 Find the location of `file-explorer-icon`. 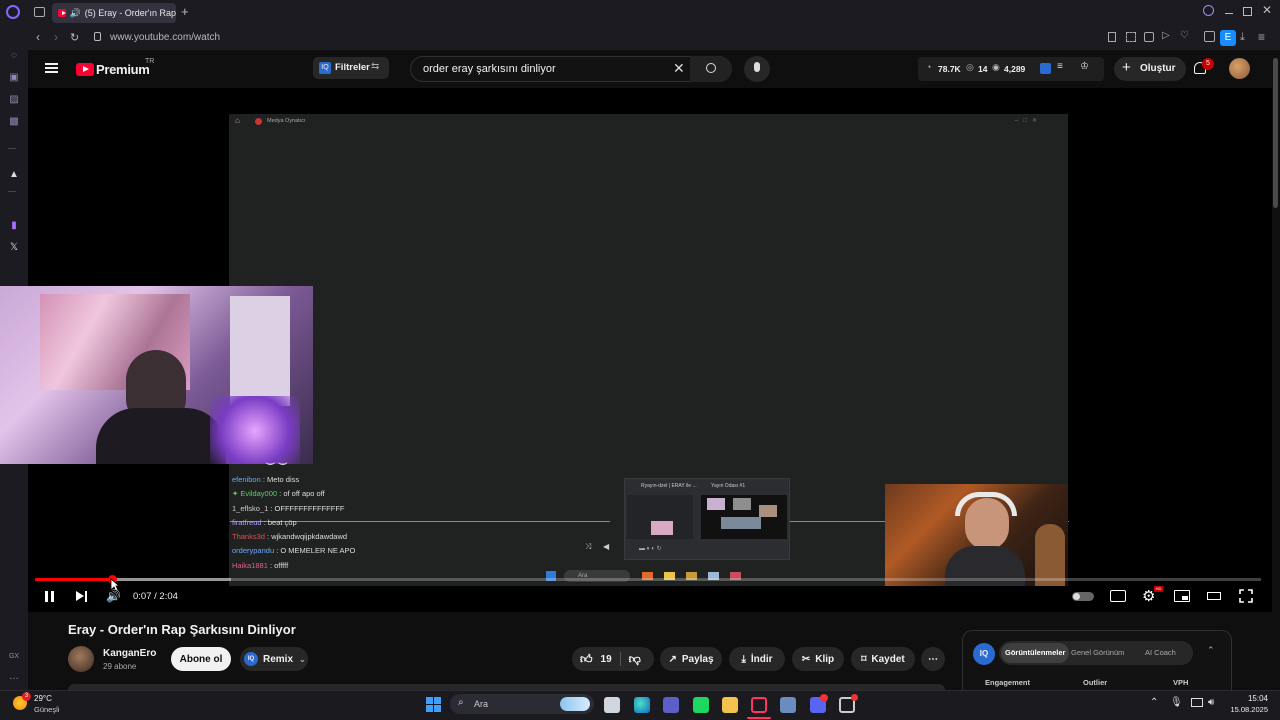

file-explorer-icon is located at coordinates (730, 705).